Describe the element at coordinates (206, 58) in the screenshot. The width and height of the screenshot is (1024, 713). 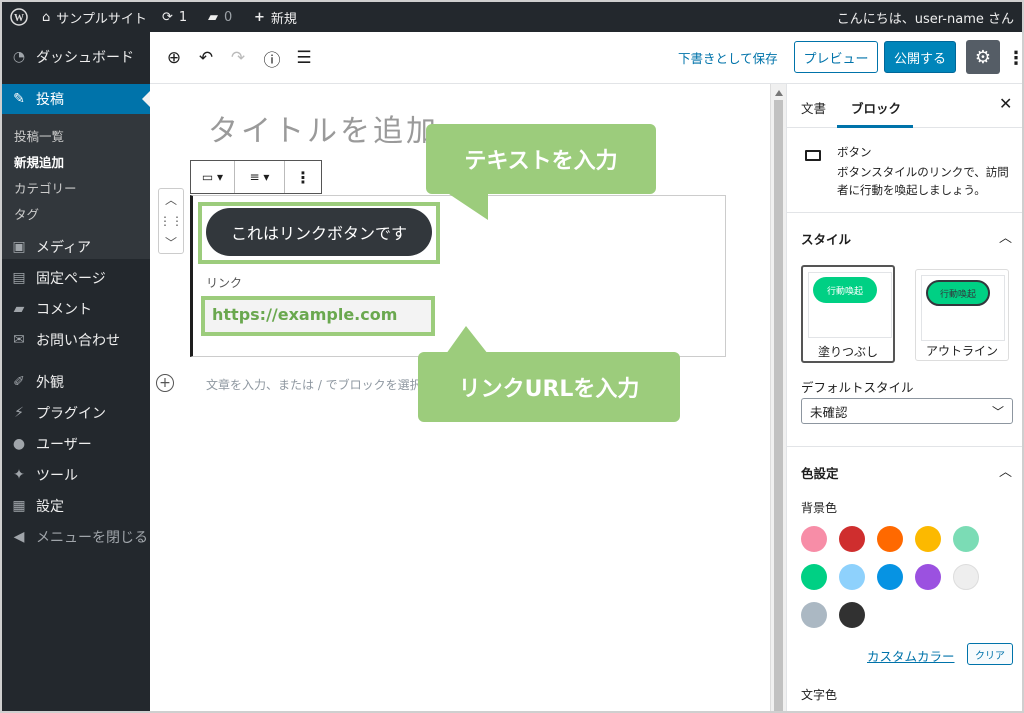
I see `undo-icon: ↶` at that location.